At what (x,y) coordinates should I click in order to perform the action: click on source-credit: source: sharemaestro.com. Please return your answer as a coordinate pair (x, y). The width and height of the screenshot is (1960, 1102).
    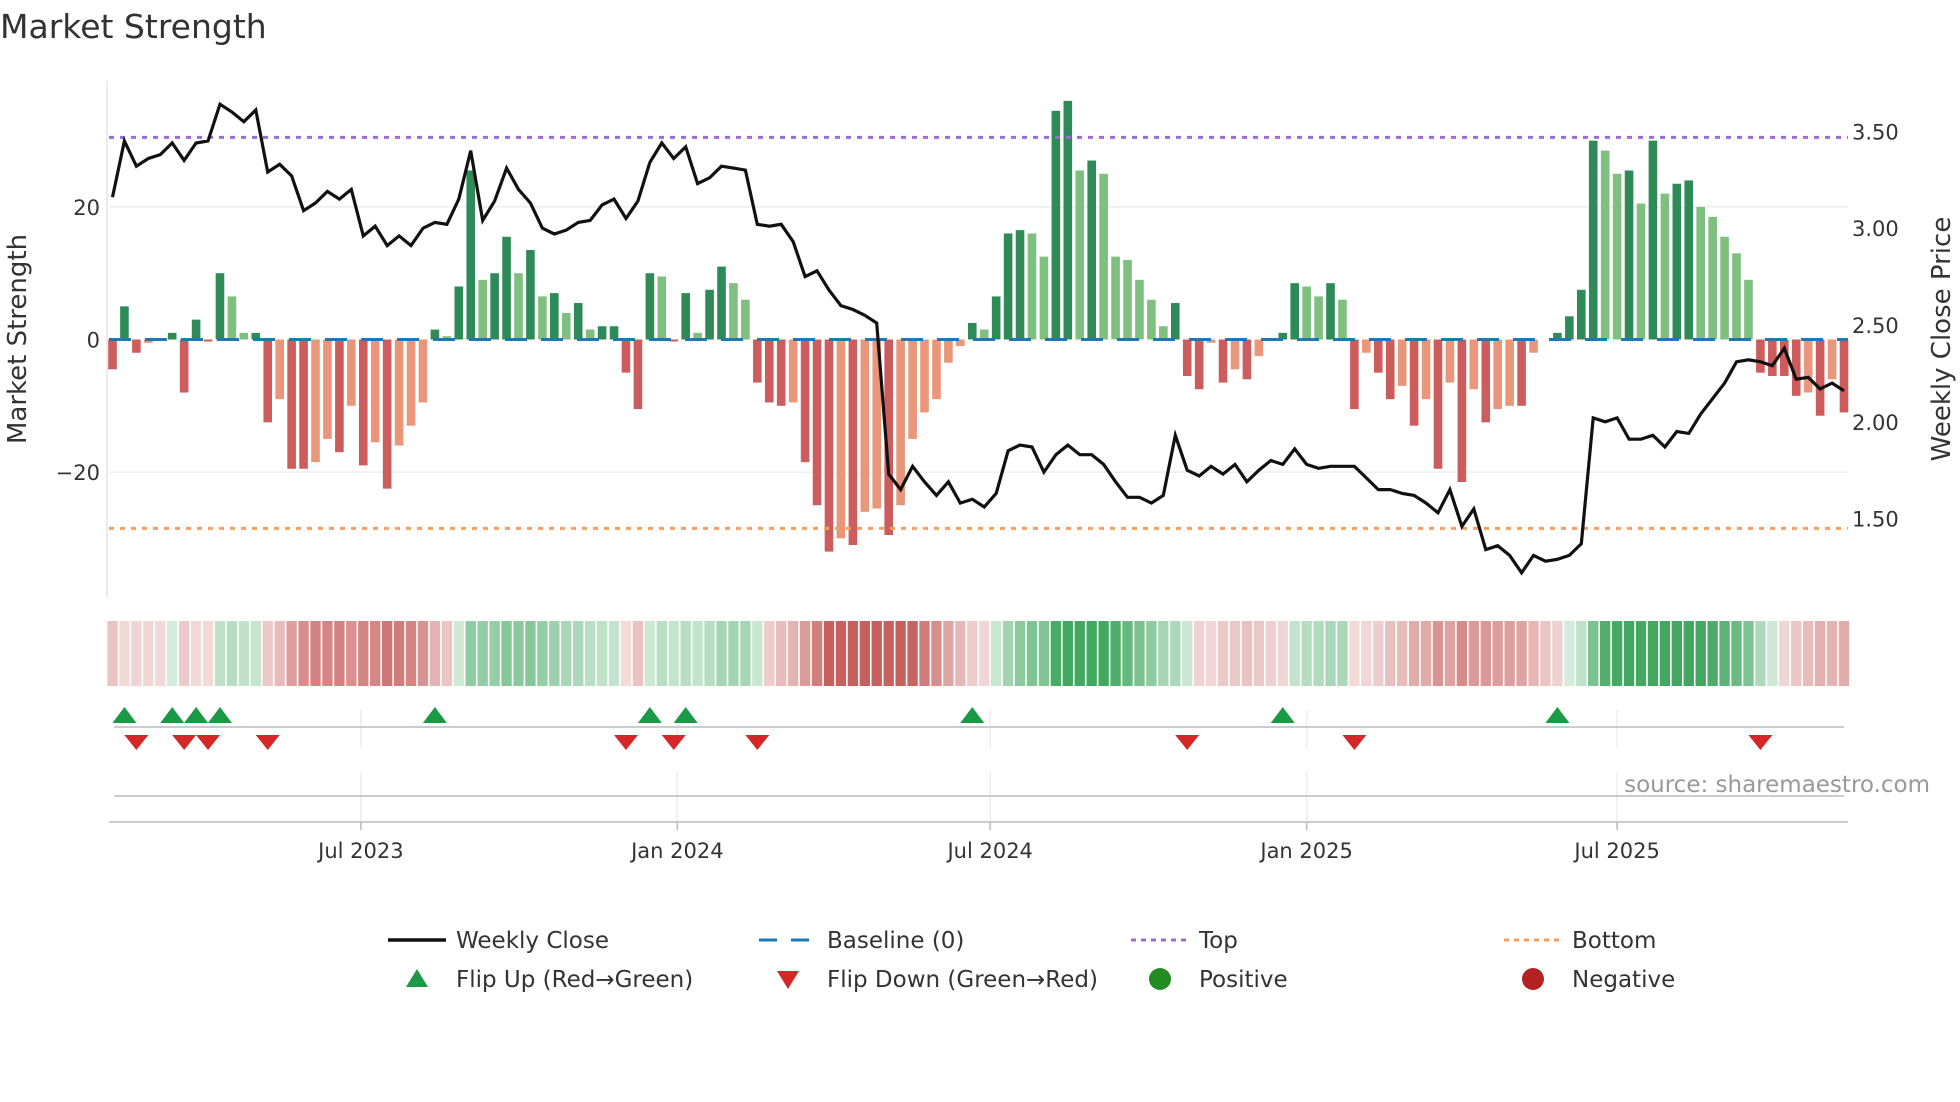
    Looking at the image, I should click on (1777, 785).